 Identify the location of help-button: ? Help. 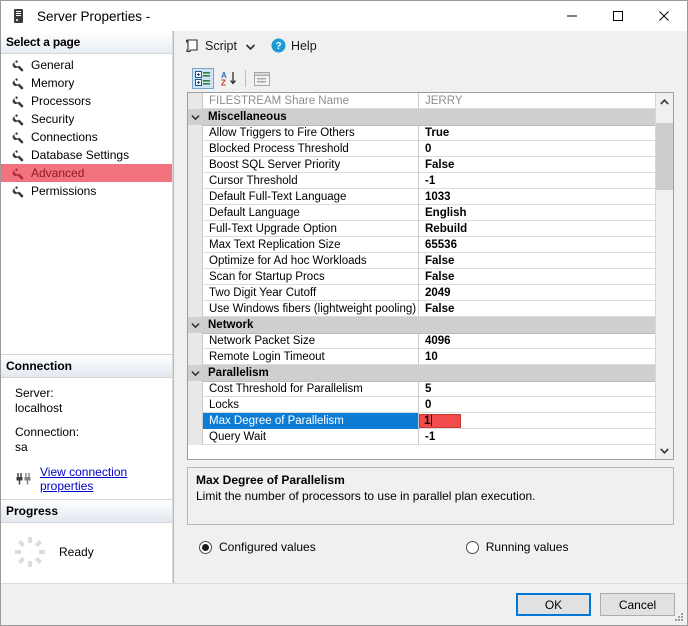
(294, 45).